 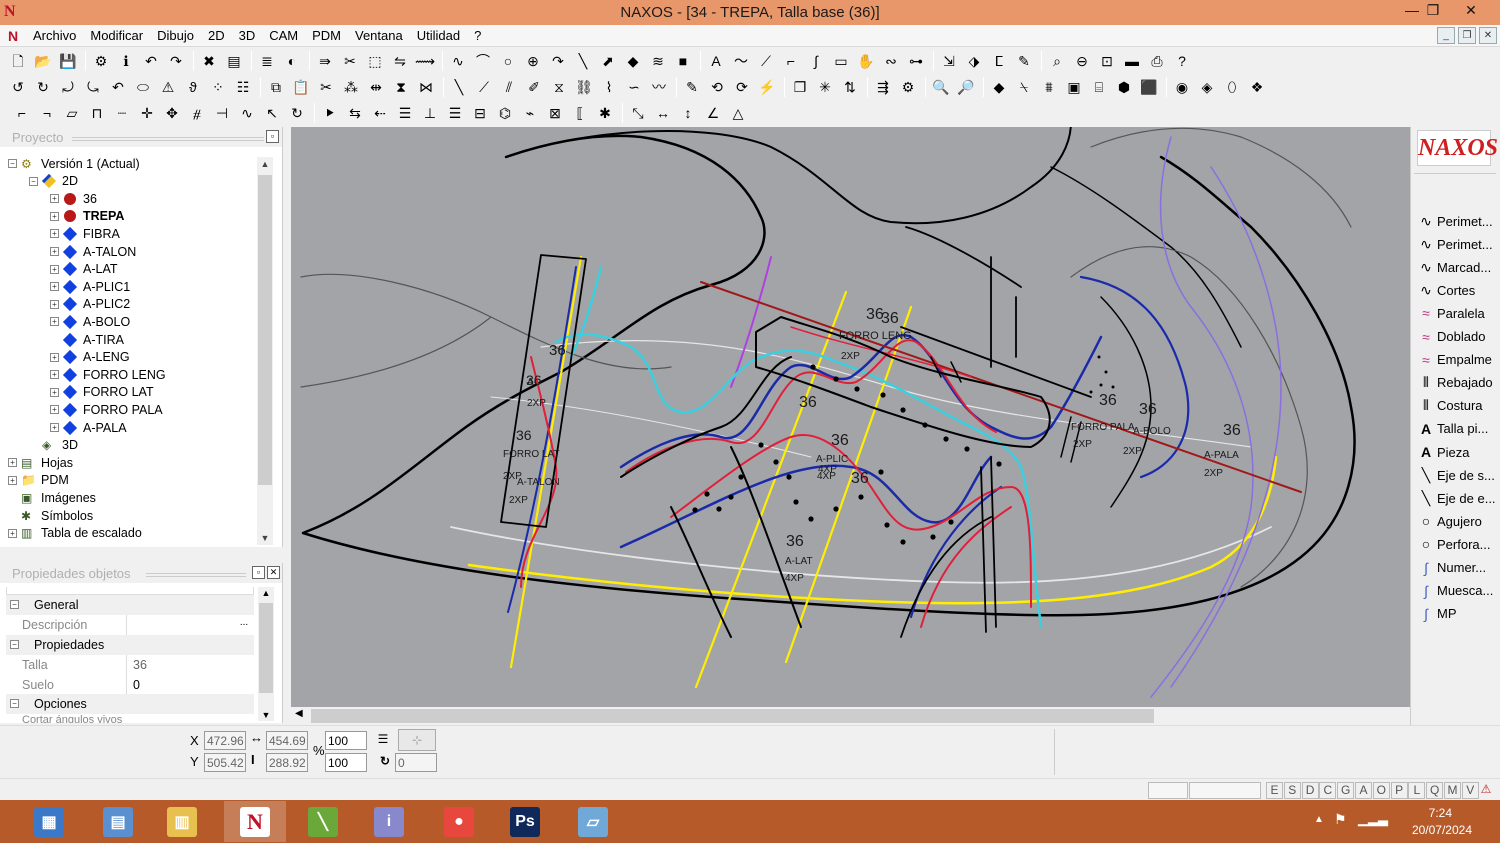 What do you see at coordinates (633, 61) in the screenshot?
I see `diamond-icon: ◆` at bounding box center [633, 61].